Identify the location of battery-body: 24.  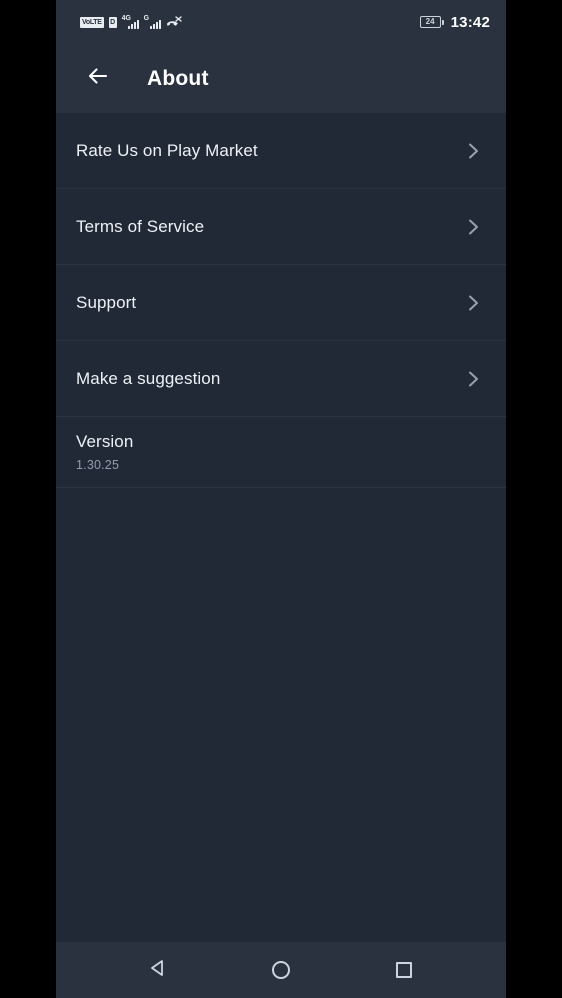
(430, 22).